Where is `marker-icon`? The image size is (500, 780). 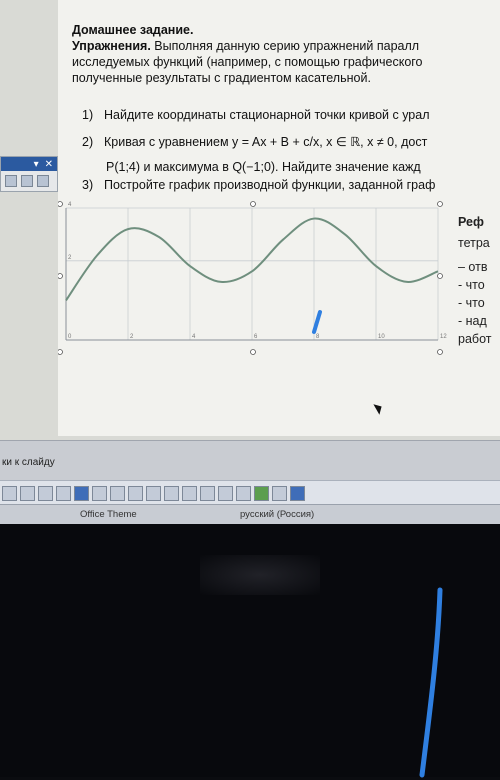 marker-icon is located at coordinates (27, 181).